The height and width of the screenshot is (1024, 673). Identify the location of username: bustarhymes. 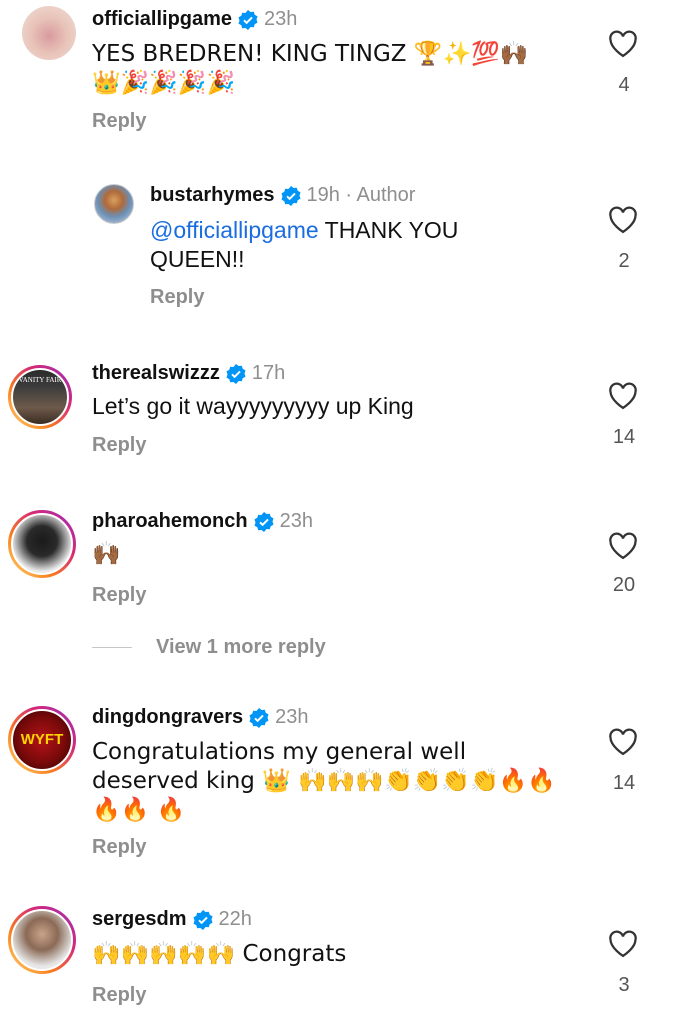
(212, 195).